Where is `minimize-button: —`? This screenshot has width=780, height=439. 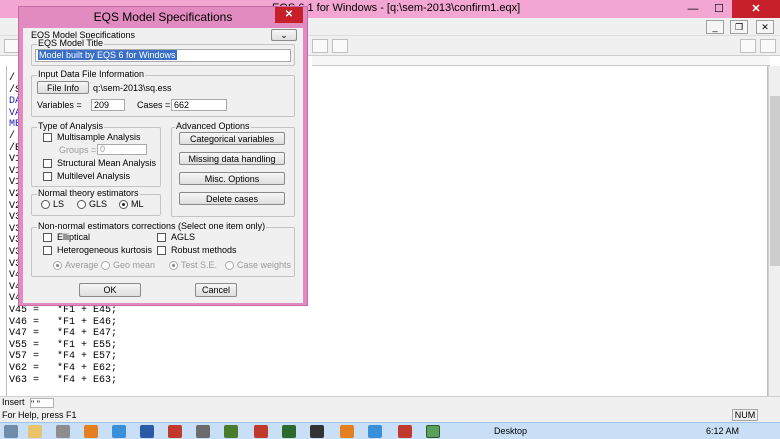
minimize-button: — is located at coordinates (693, 9).